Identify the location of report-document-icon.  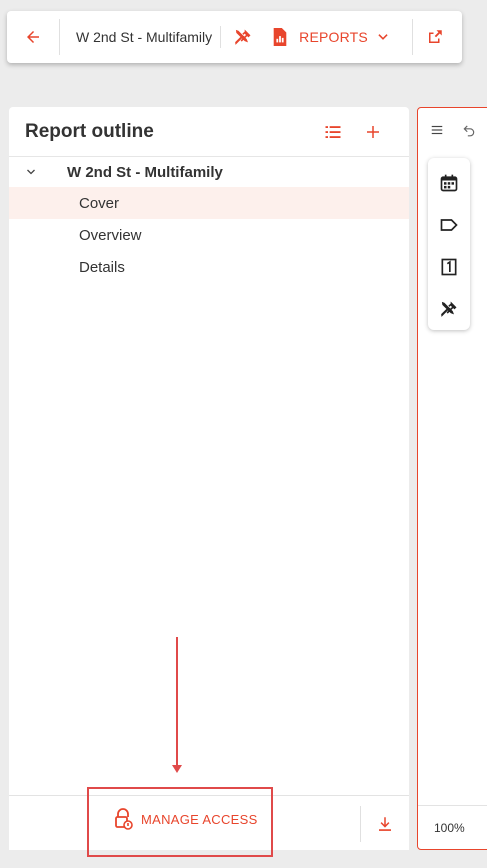
(280, 37).